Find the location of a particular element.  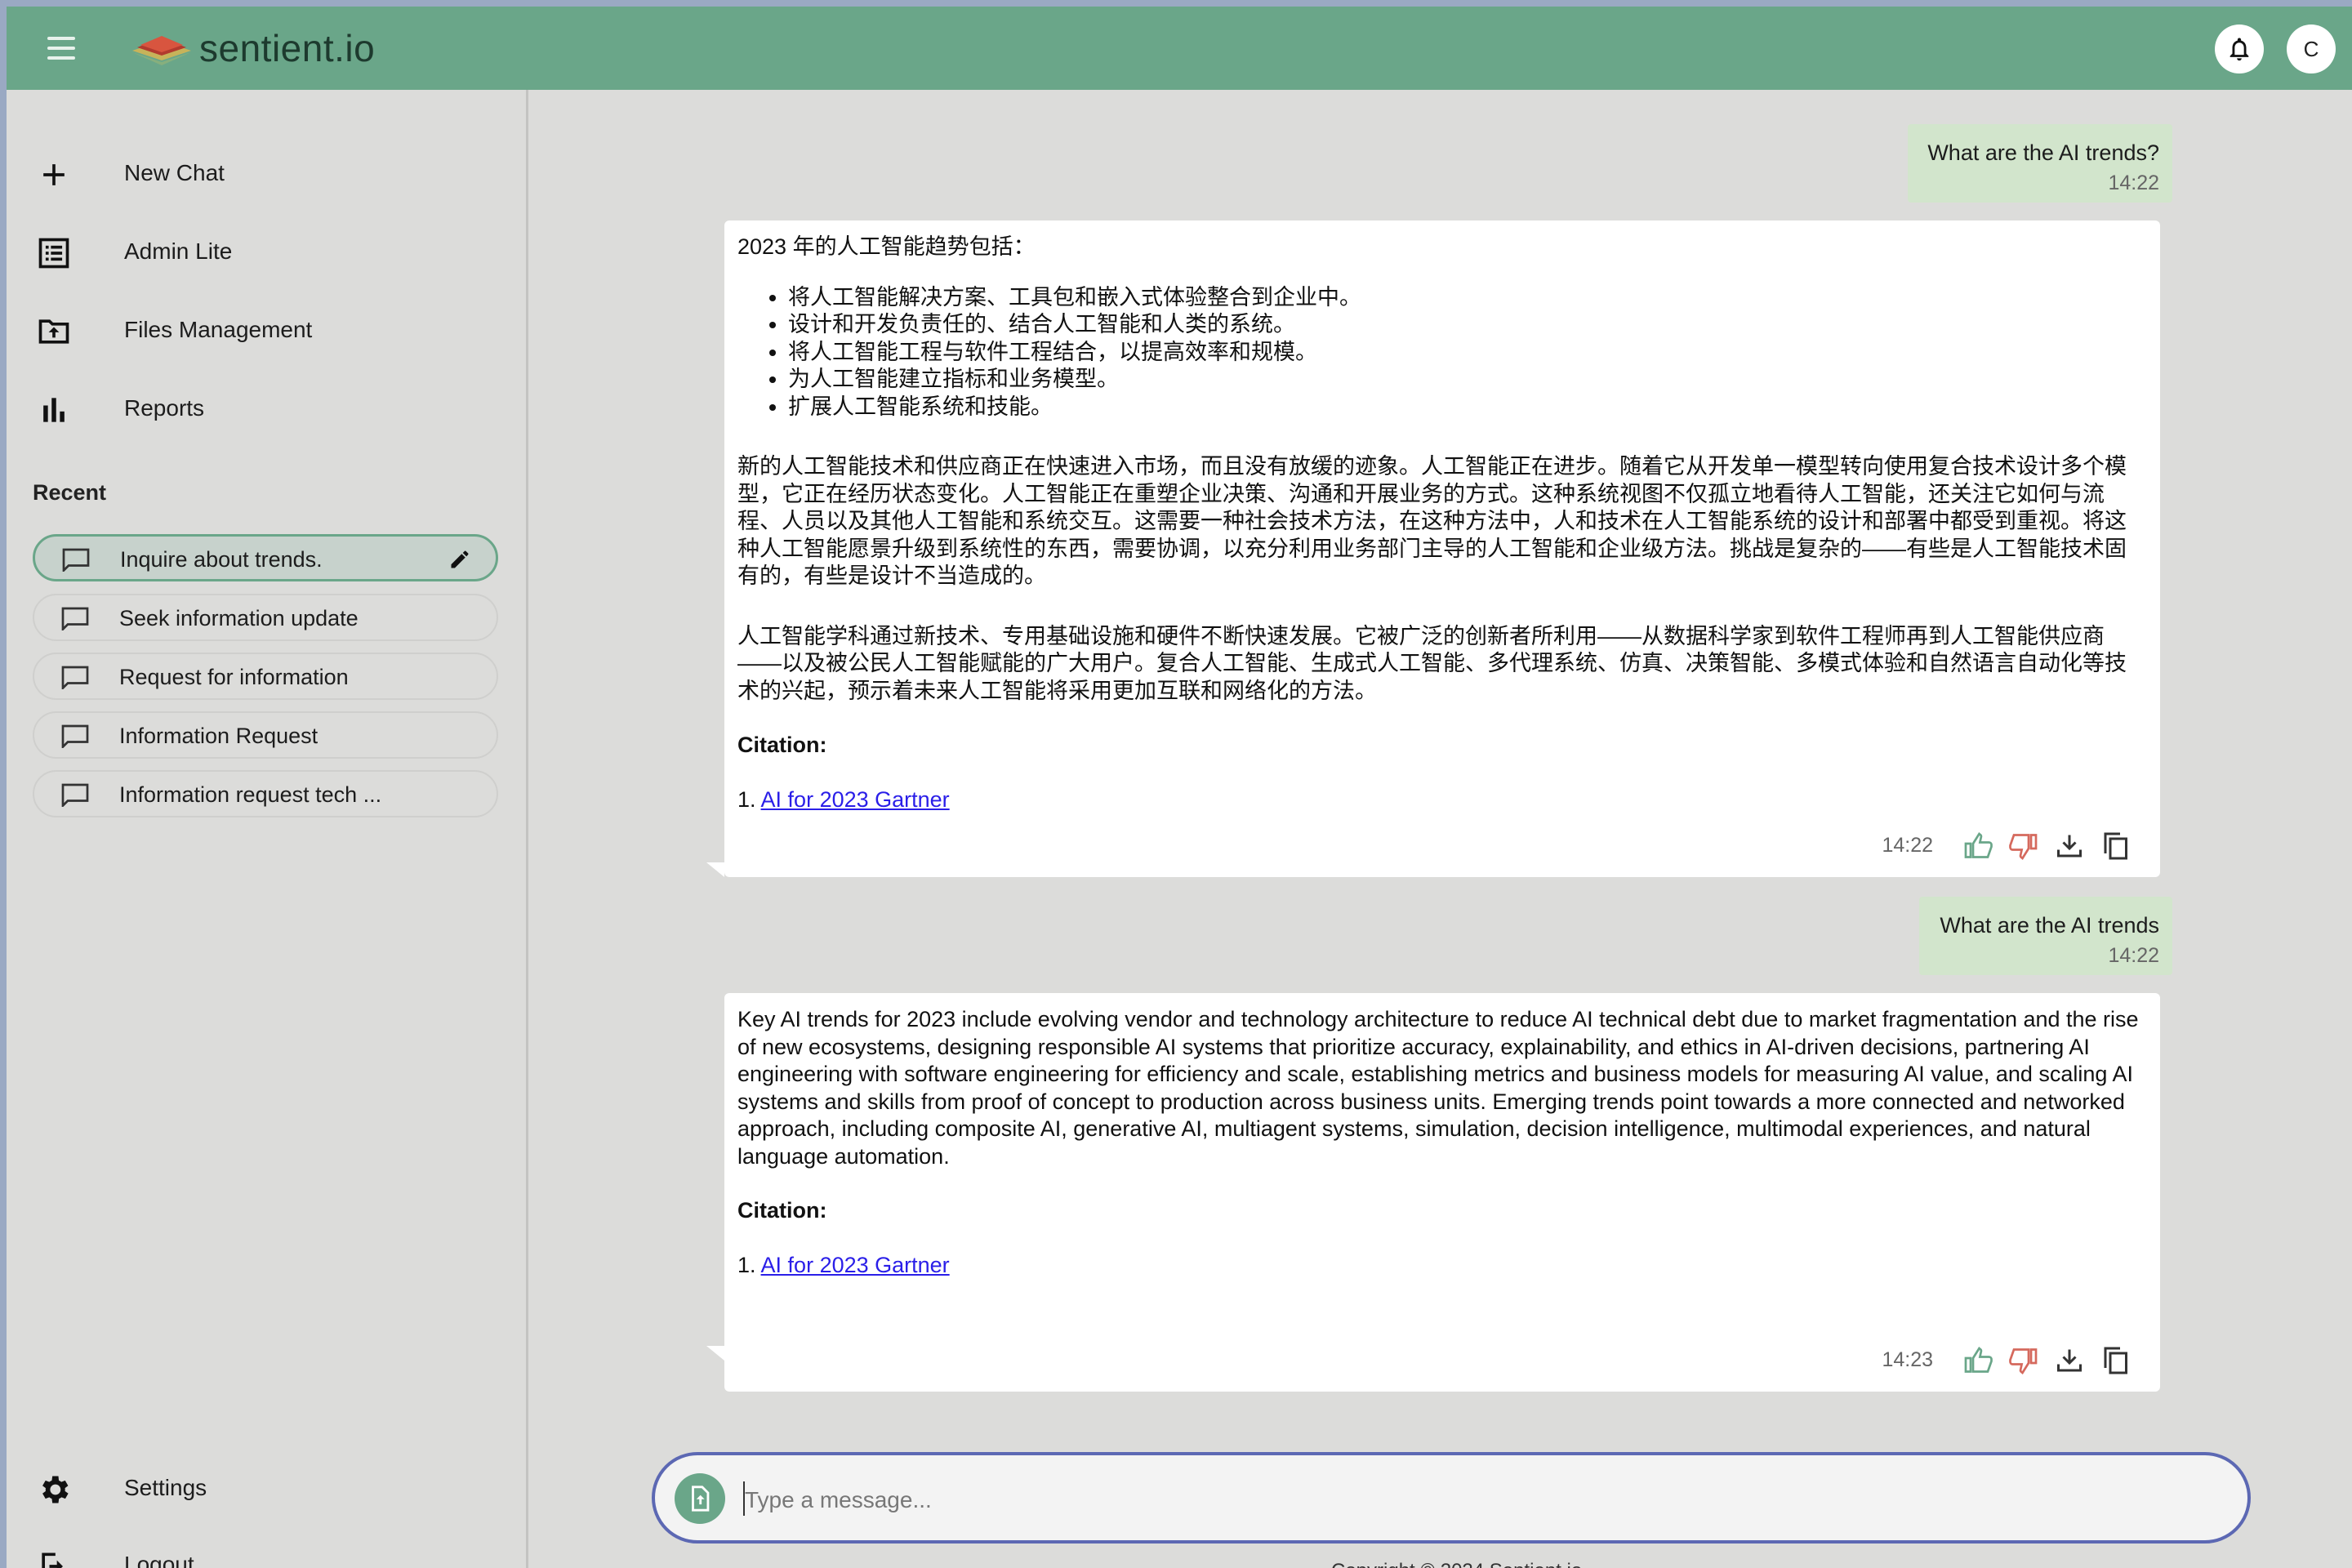

list-item: 为人工智能建立指标和业务模型。 is located at coordinates (1466, 380).